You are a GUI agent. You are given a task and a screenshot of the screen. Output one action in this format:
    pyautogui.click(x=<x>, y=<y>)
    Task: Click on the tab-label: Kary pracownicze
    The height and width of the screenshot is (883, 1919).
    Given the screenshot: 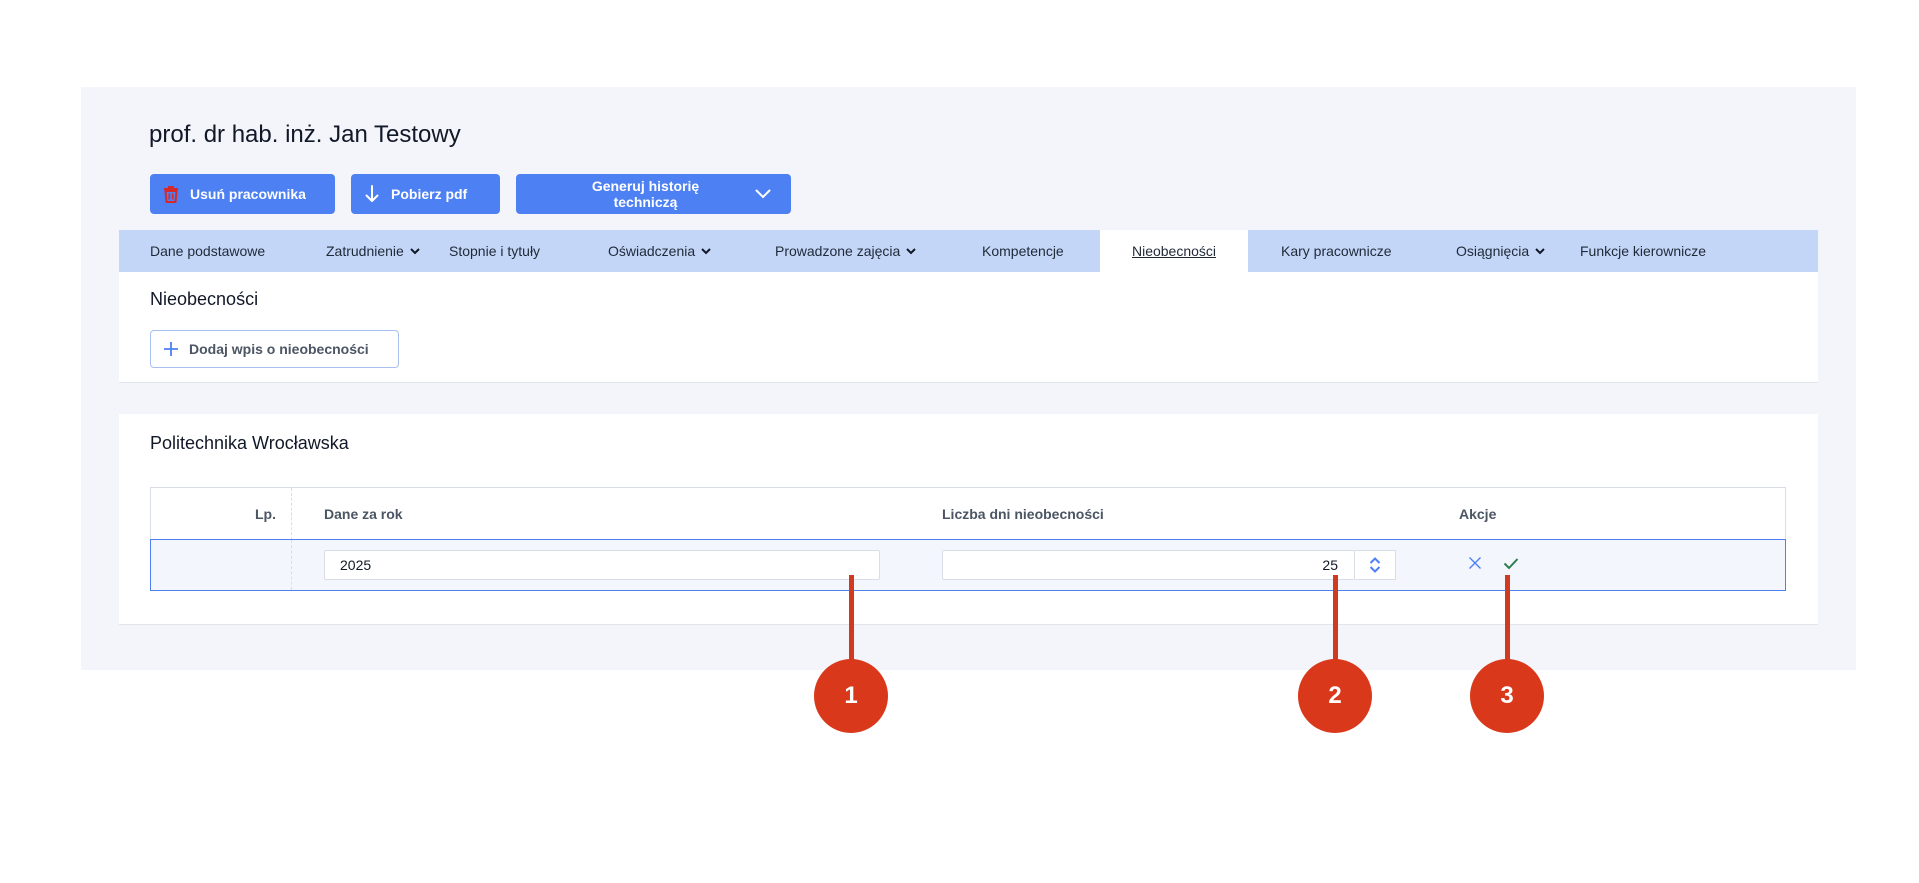 What is the action you would take?
    pyautogui.click(x=1336, y=251)
    